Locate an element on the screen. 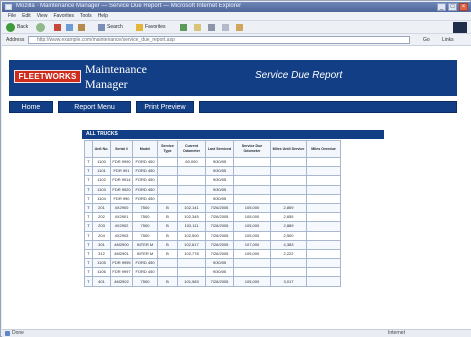 The image size is (471, 337). home-nav-button: Home is located at coordinates (31, 107).